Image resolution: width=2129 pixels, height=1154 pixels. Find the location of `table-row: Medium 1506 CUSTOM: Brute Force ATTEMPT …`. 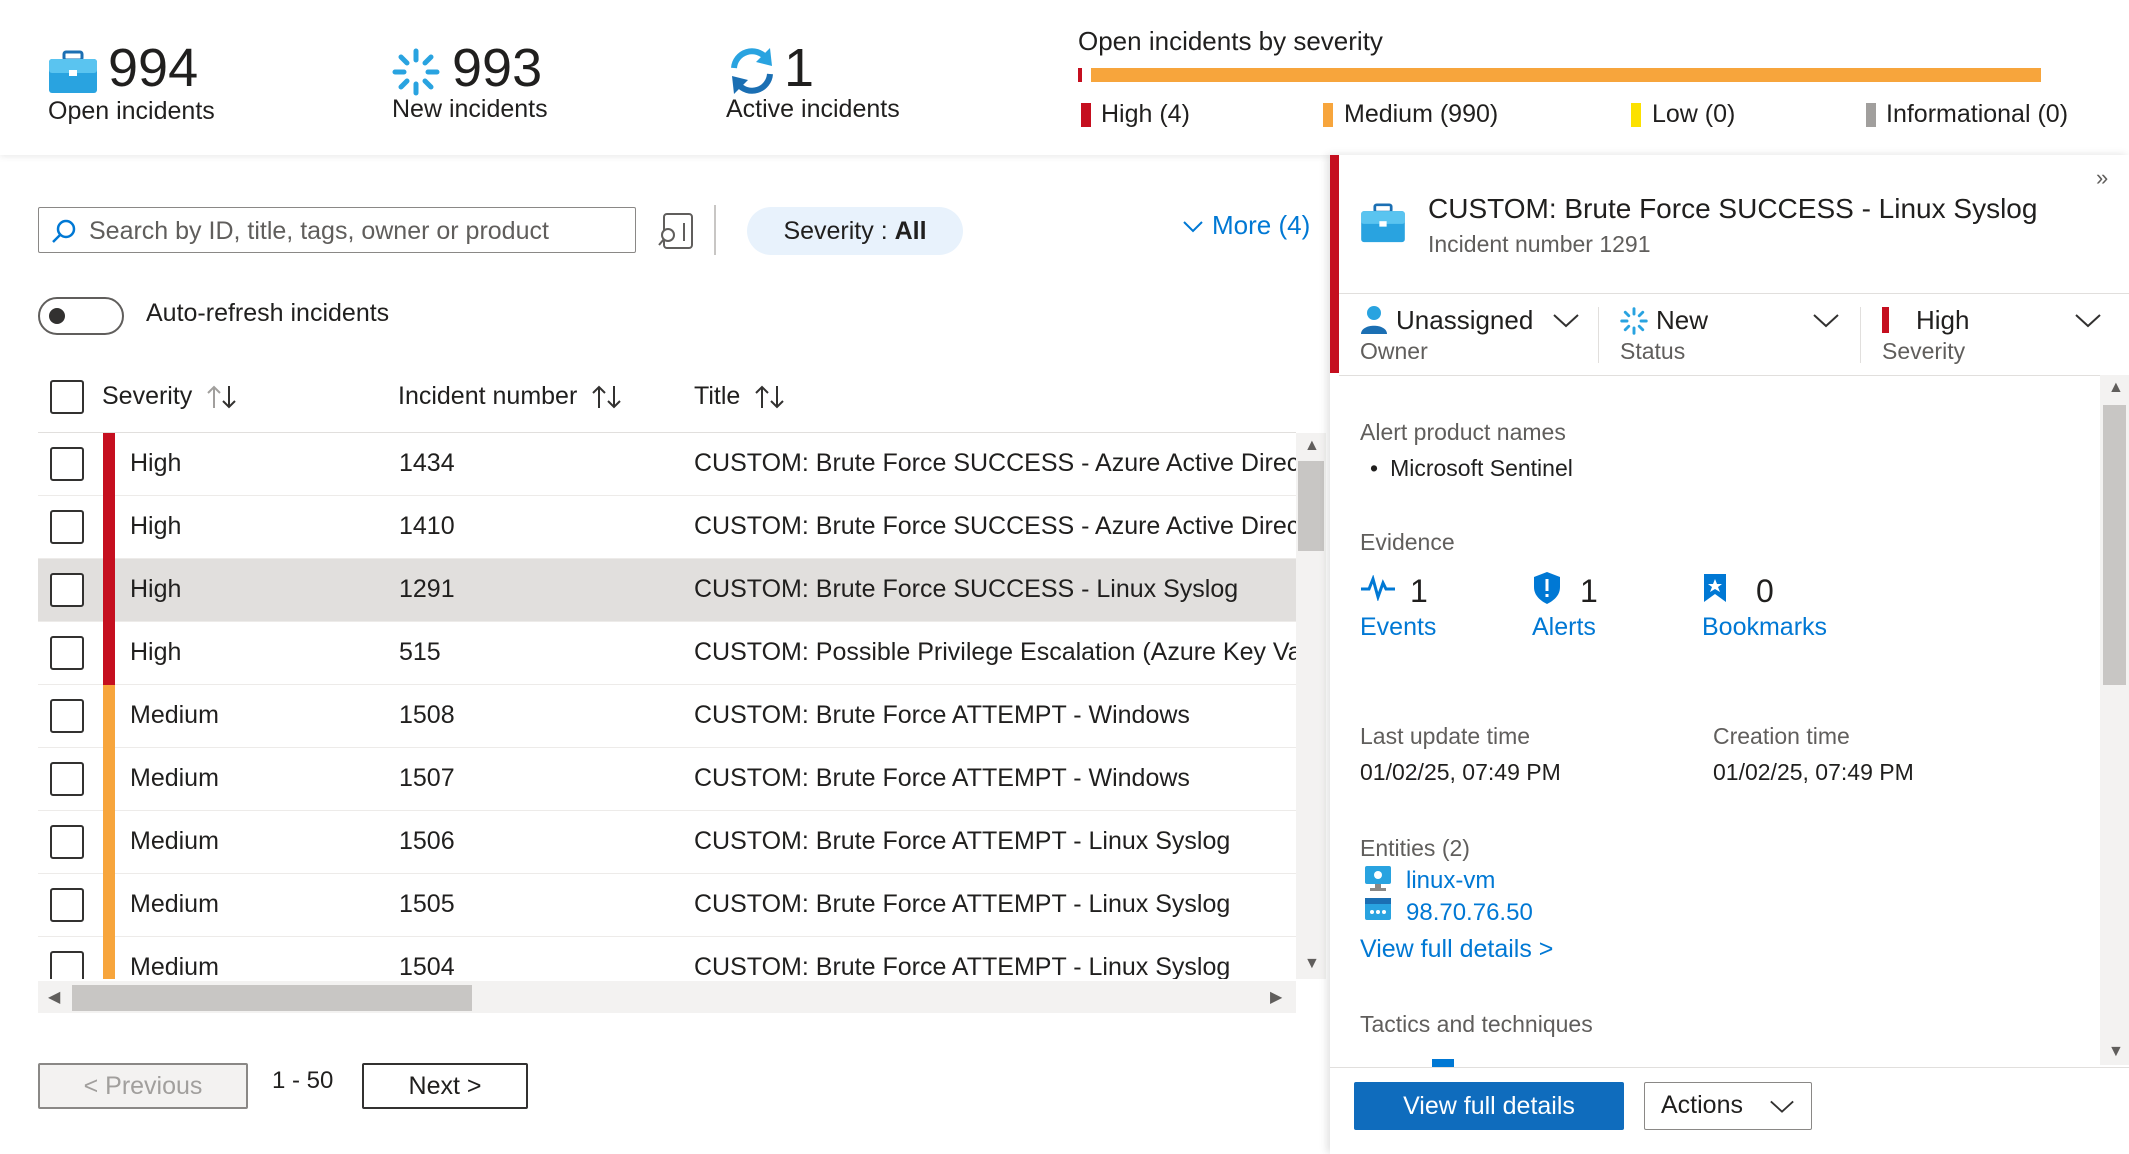

table-row: Medium 1506 CUSTOM: Brute Force ATTEMPT … is located at coordinates (667, 842).